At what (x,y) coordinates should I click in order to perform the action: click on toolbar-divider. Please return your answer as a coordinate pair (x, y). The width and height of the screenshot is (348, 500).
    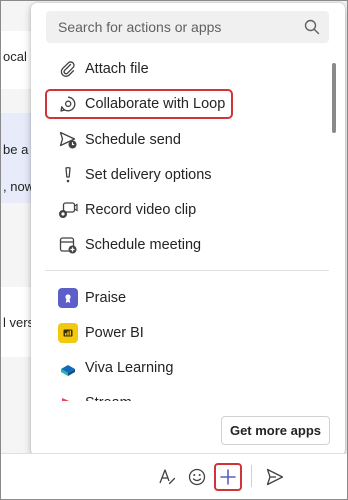
    Looking at the image, I should click on (251, 476).